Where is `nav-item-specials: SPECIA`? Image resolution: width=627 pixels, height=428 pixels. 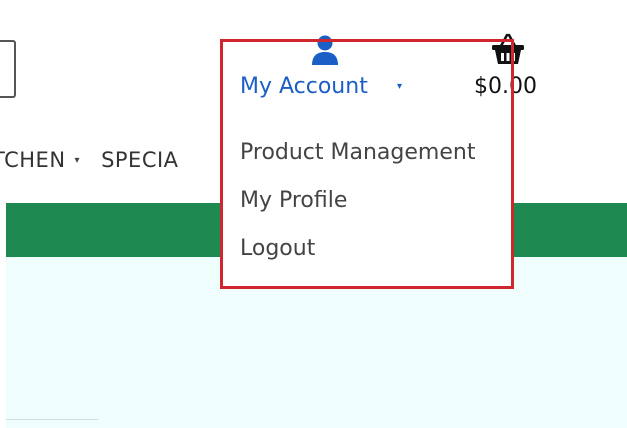 nav-item-specials: SPECIA is located at coordinates (139, 160).